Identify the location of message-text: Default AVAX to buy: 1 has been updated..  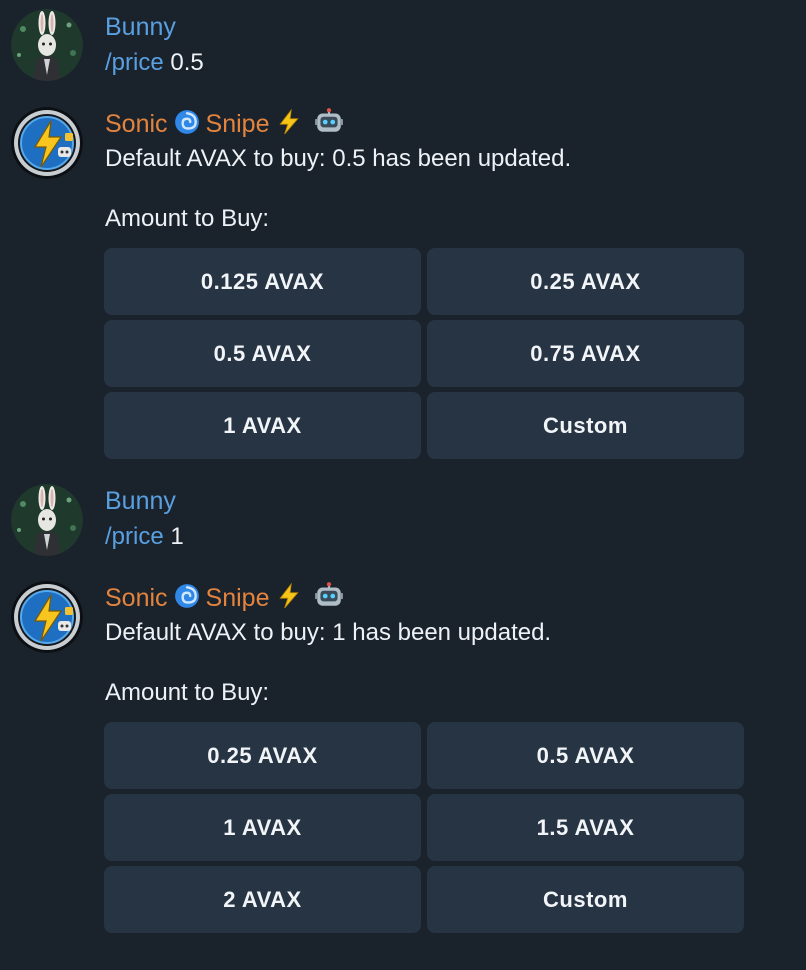
(328, 632).